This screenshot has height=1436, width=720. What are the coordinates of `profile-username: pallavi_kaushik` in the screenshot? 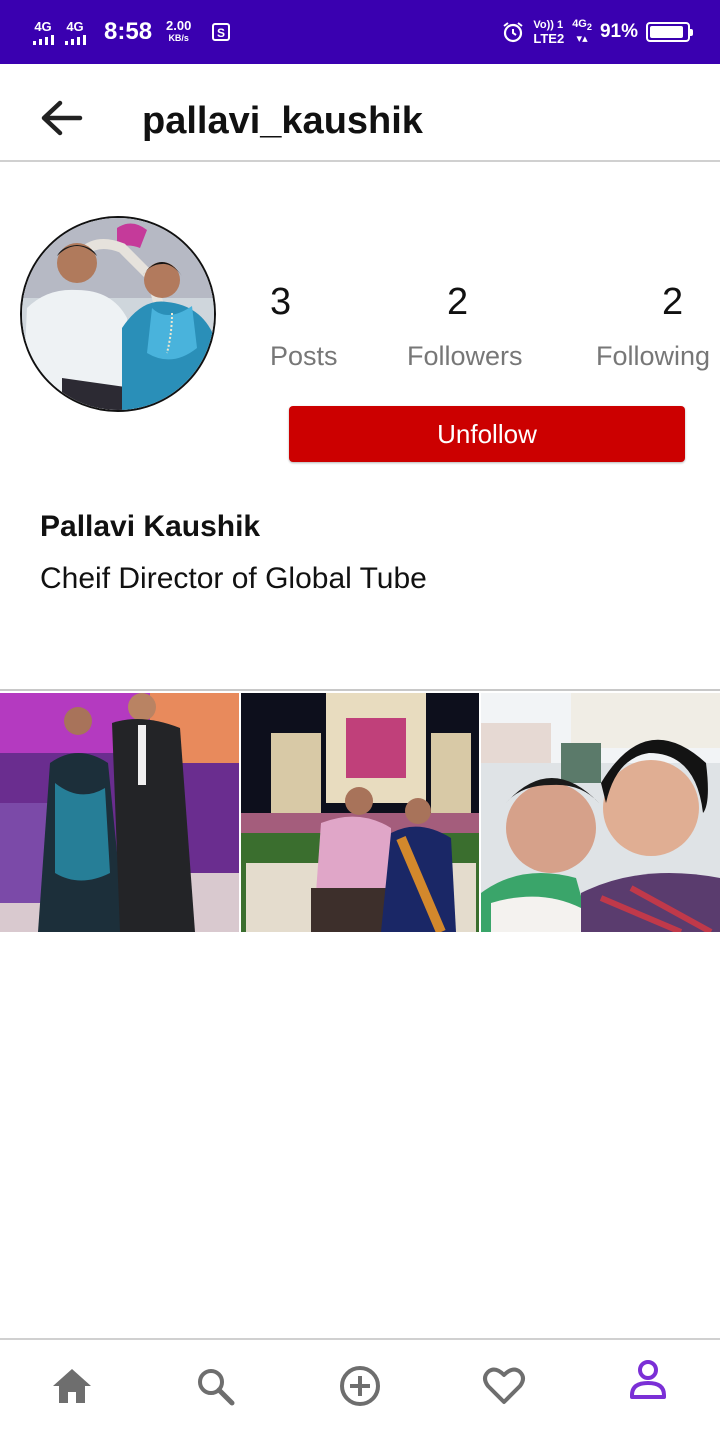 It's located at (282, 121).